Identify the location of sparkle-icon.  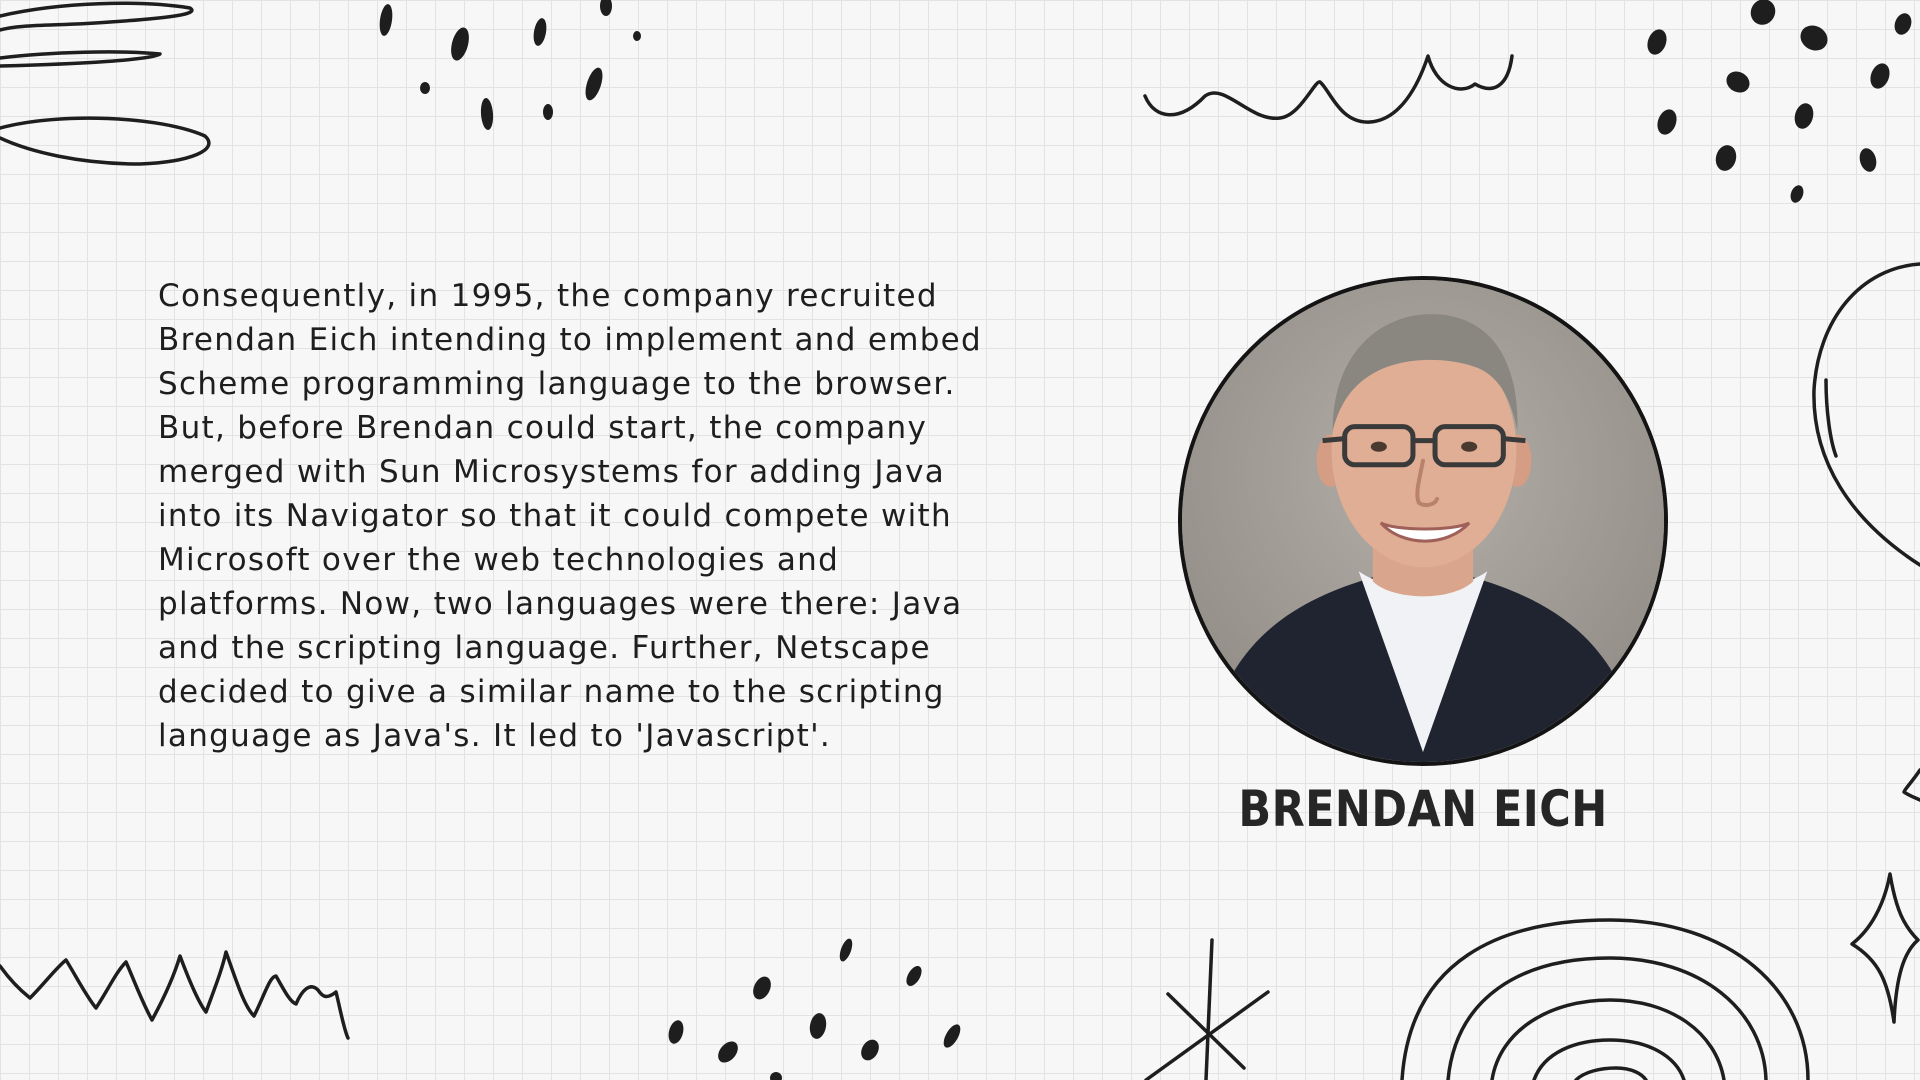
(1885, 948).